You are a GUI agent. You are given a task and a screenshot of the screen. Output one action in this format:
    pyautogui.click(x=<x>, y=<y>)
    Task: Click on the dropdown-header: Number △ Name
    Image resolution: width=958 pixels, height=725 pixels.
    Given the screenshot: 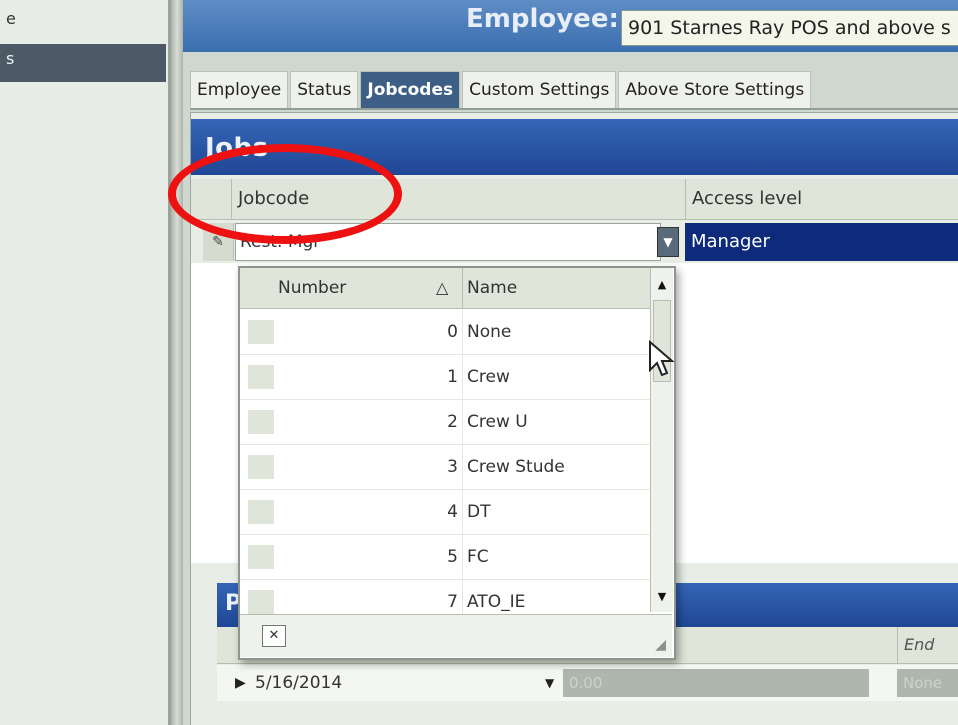 What is the action you would take?
    pyautogui.click(x=445, y=288)
    